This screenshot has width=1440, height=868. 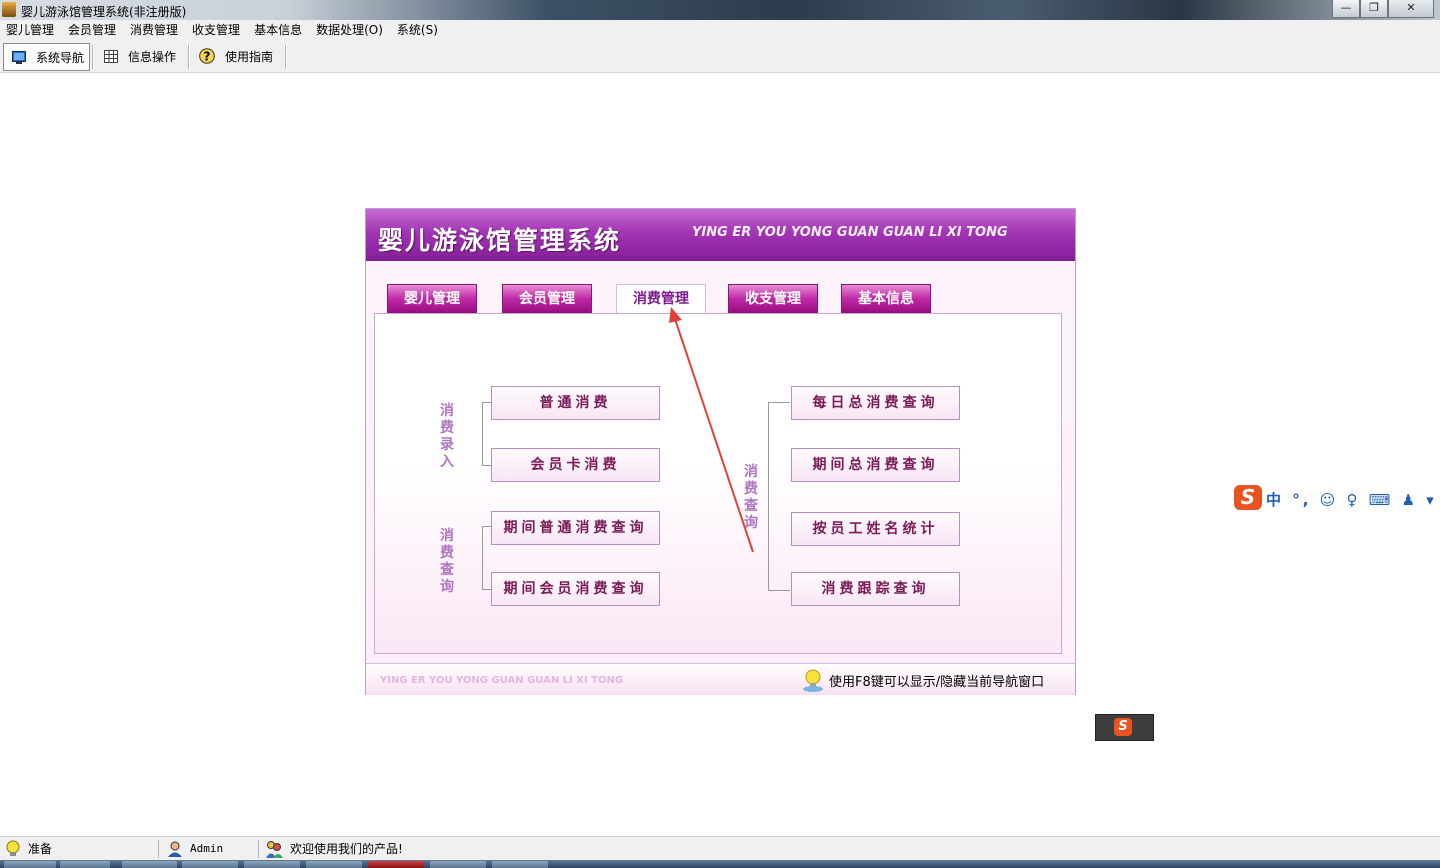 I want to click on menu-item-data-processing: 数据处理(O), so click(x=350, y=30).